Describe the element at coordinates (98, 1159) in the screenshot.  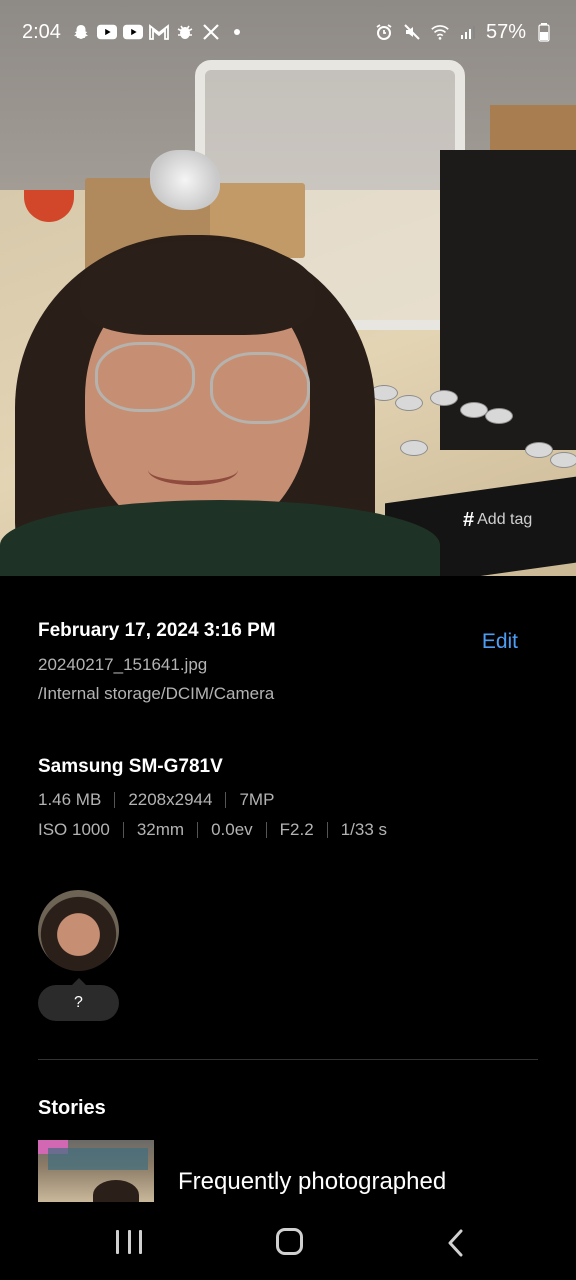
I see `thumb-shelf` at that location.